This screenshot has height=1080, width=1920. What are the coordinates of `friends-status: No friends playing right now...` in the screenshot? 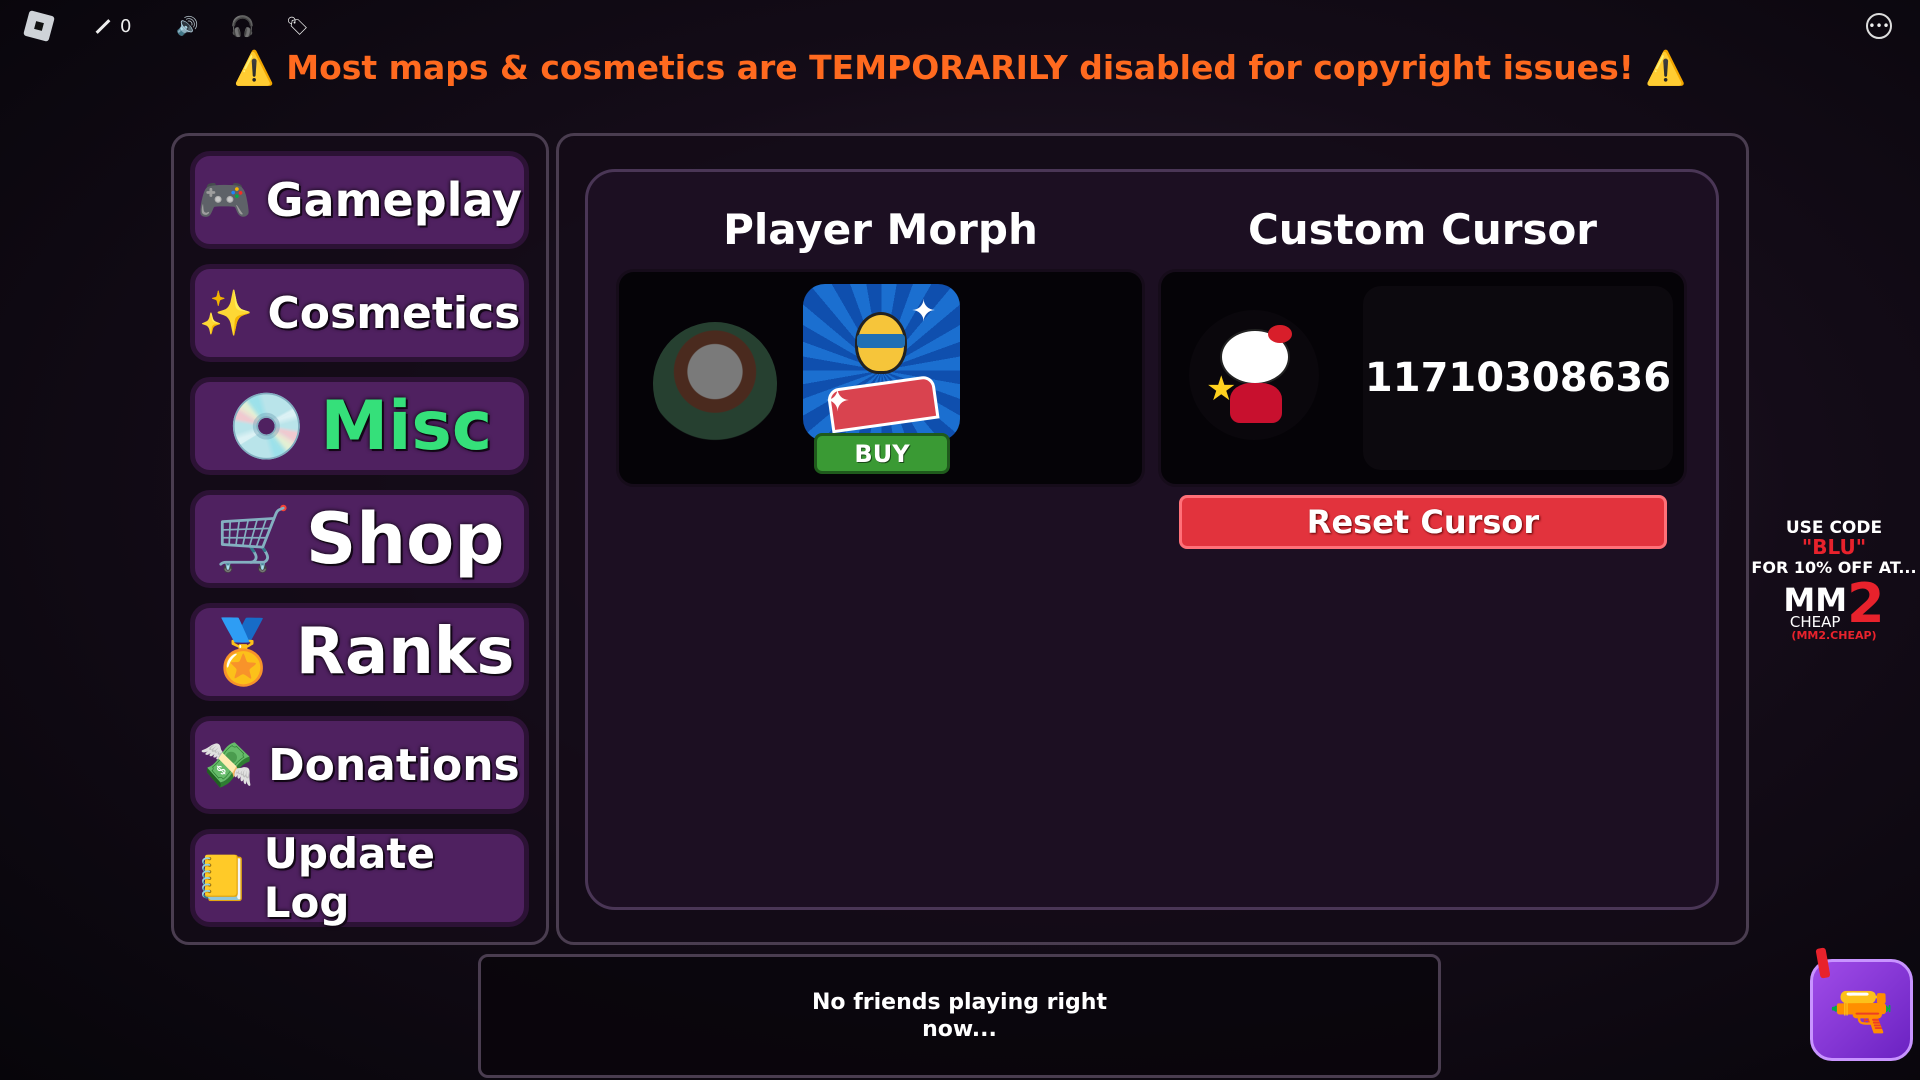 It's located at (959, 1016).